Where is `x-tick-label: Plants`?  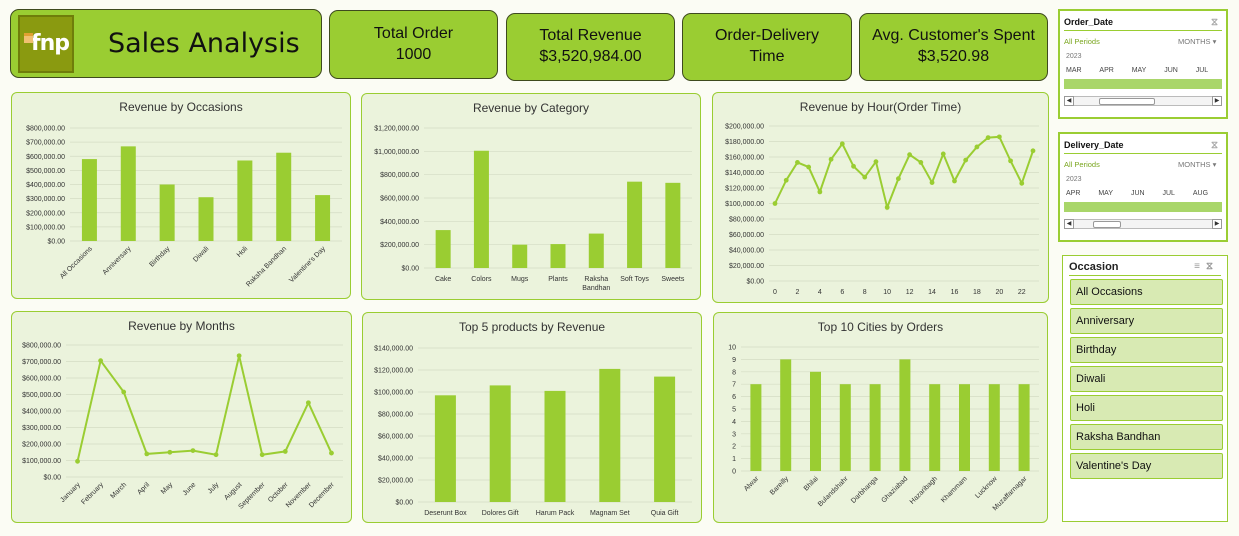 x-tick-label: Plants is located at coordinates (558, 279).